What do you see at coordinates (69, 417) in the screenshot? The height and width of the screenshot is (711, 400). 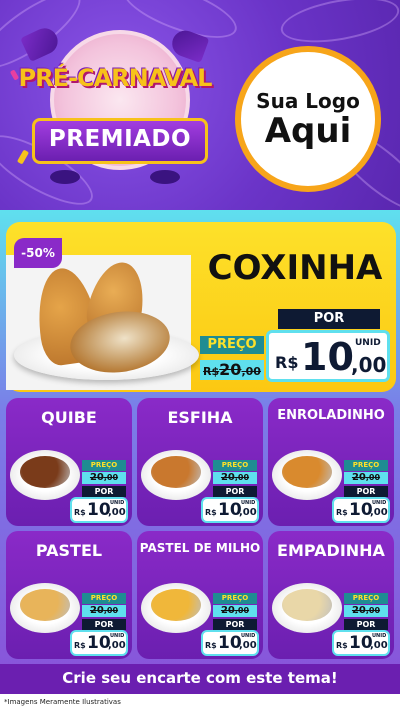 I see `product-name: QUIBE` at bounding box center [69, 417].